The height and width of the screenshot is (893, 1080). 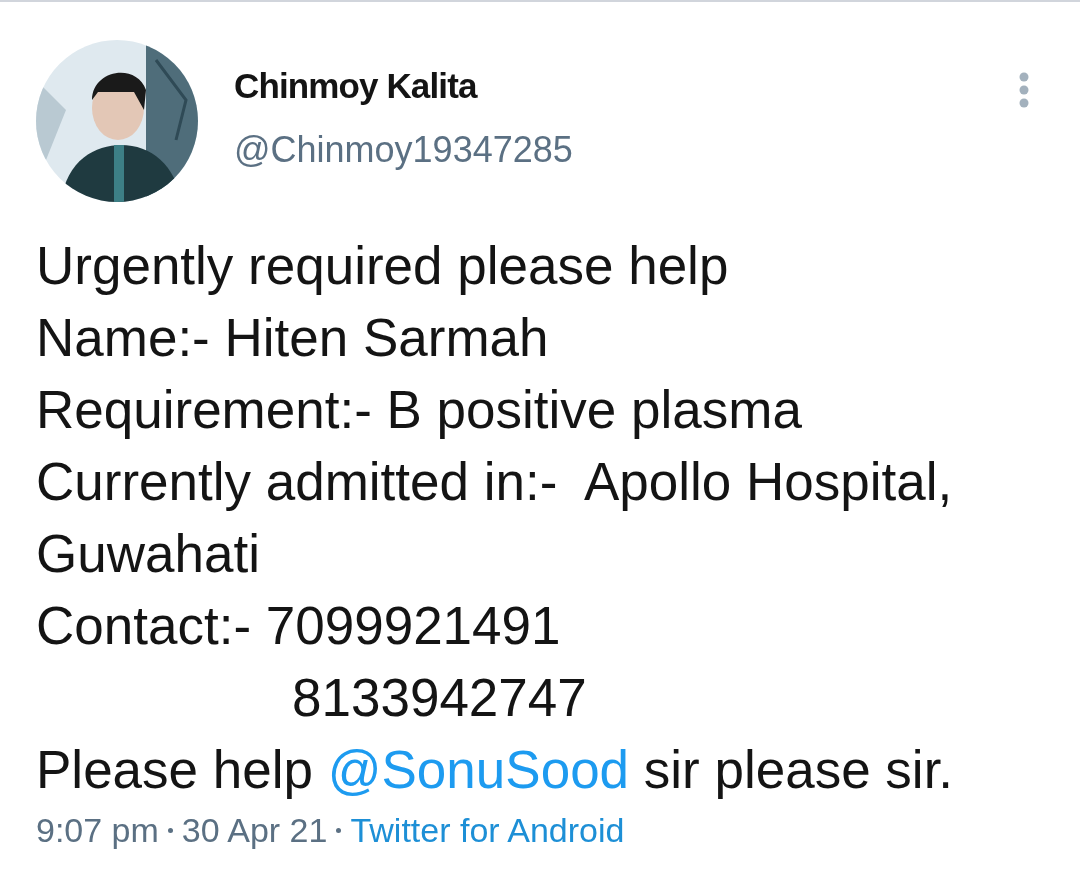 I want to click on tweet-line: Requirement:- B positive plasma, so click(x=419, y=410).